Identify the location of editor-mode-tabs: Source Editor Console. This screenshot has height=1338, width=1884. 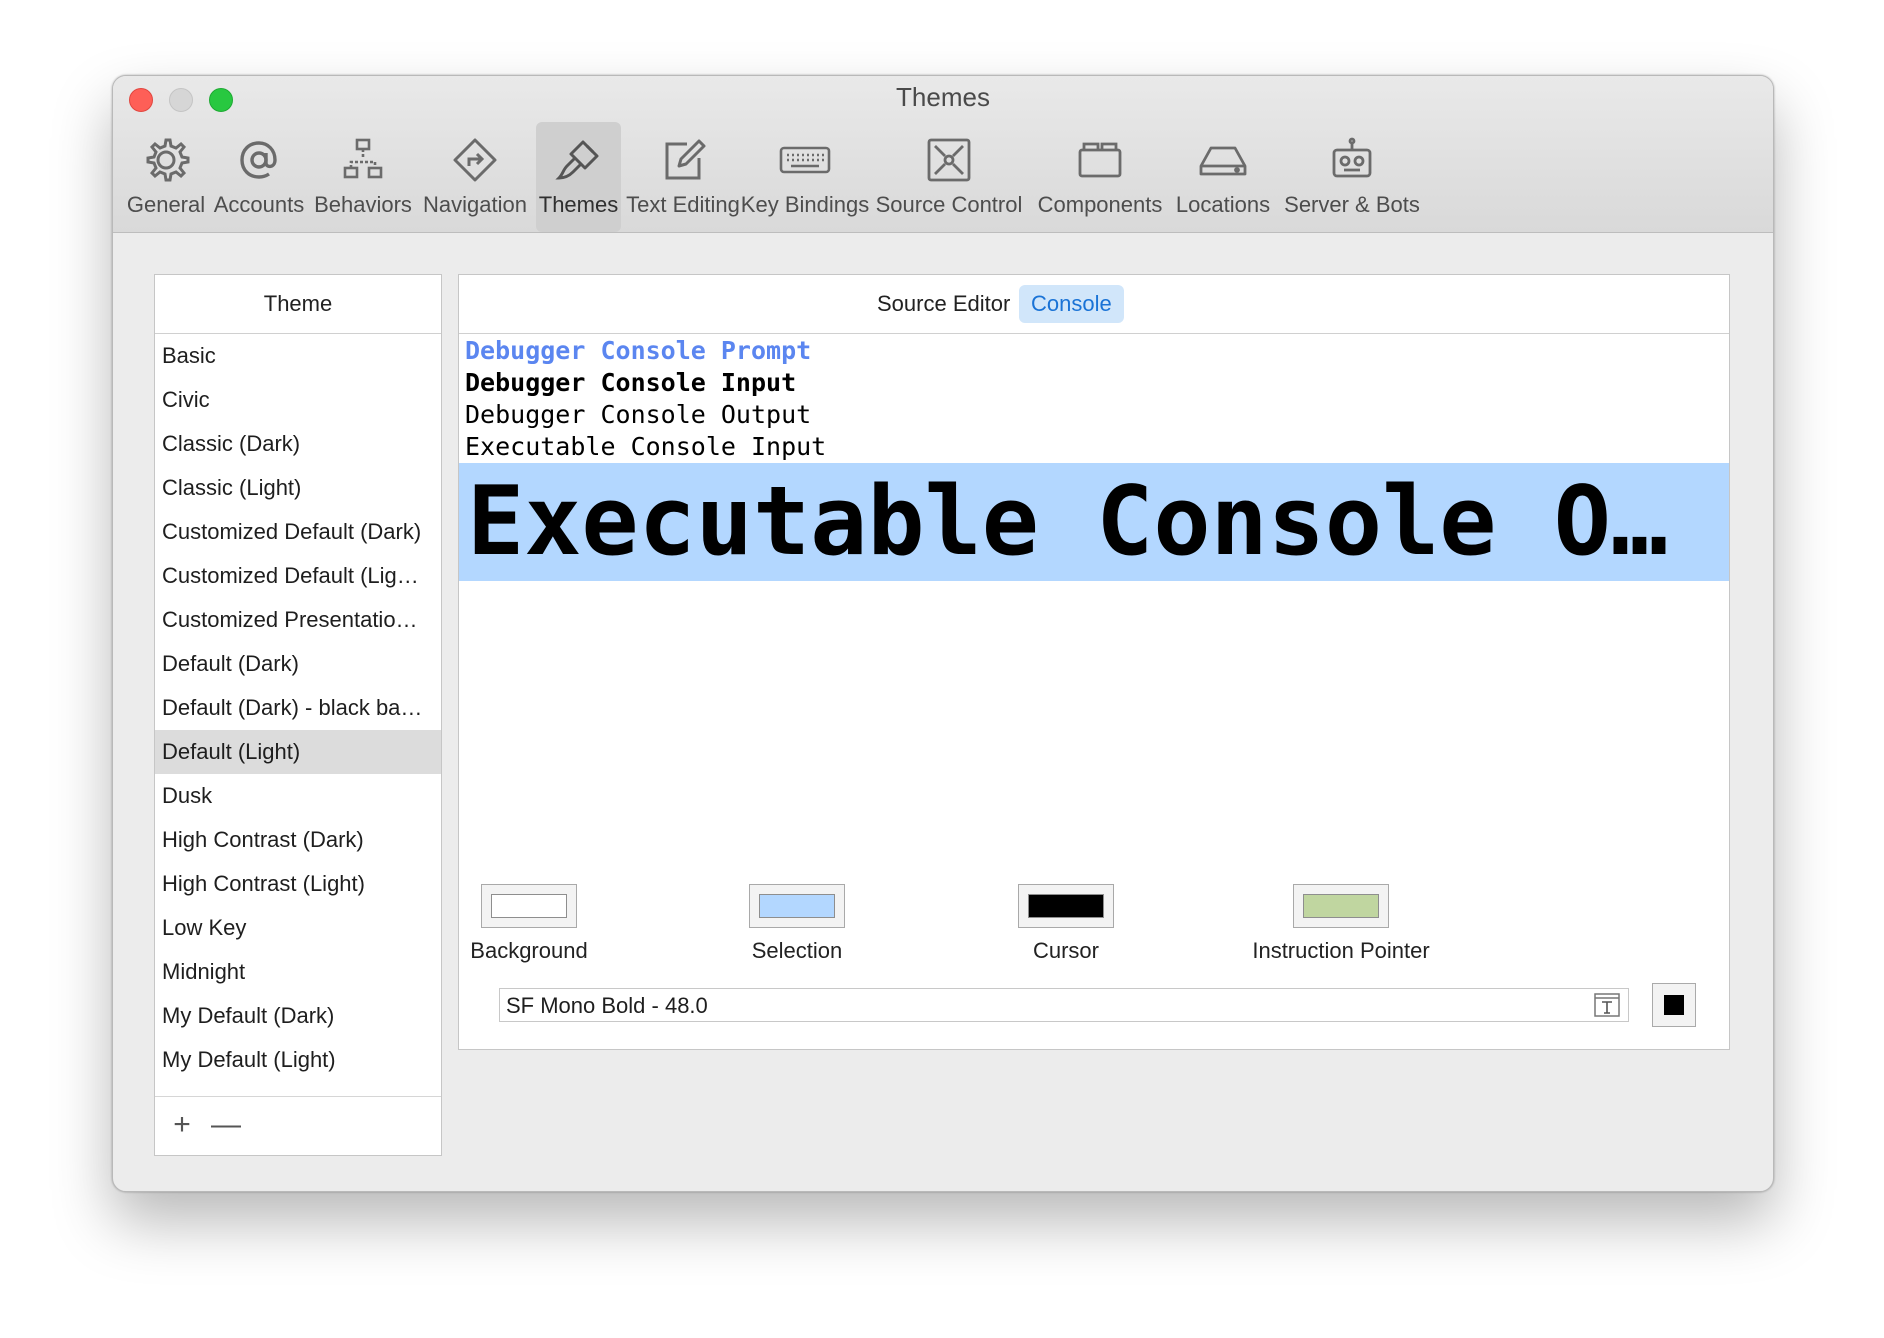
(1094, 304).